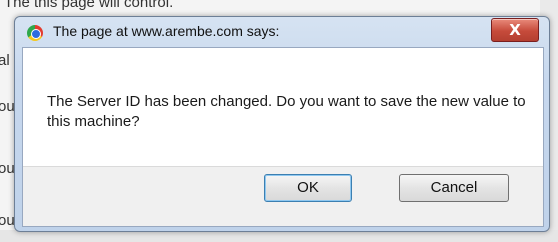 Image resolution: width=558 pixels, height=242 pixels. What do you see at coordinates (454, 188) in the screenshot?
I see `cancel-button: Cancel` at bounding box center [454, 188].